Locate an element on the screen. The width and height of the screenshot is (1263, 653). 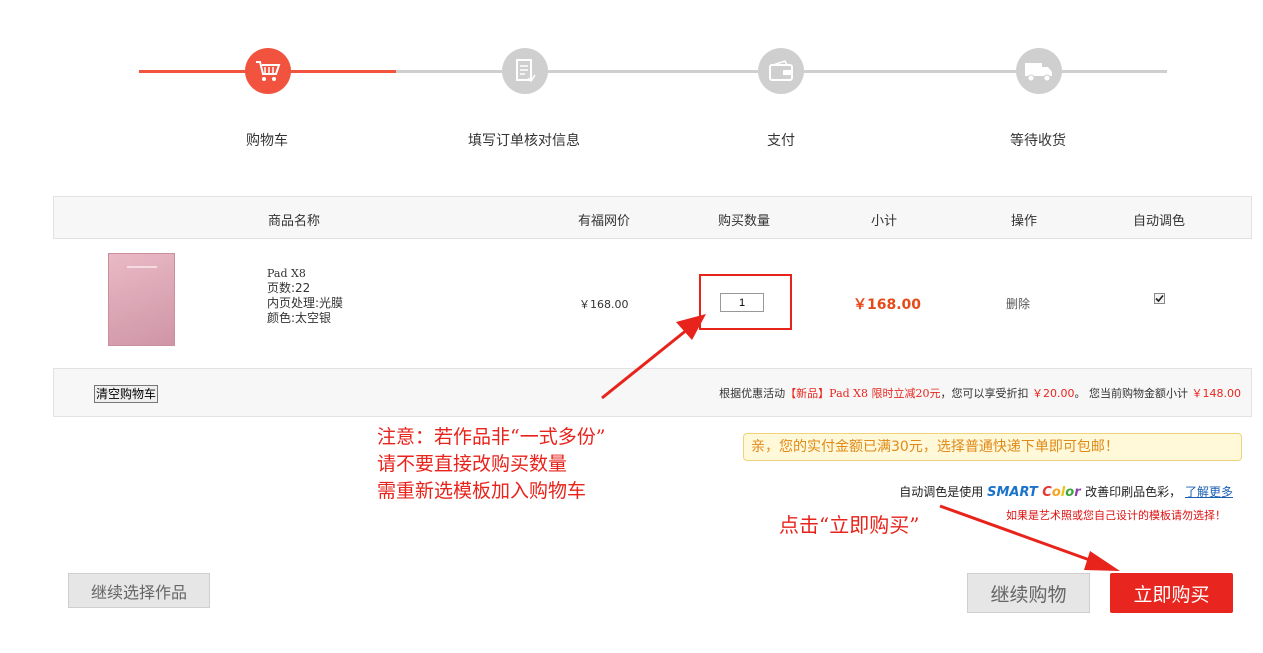
smart-warning: 如果是艺术照或您自己设计的模板请勿选择！ is located at coordinates (1116, 515).